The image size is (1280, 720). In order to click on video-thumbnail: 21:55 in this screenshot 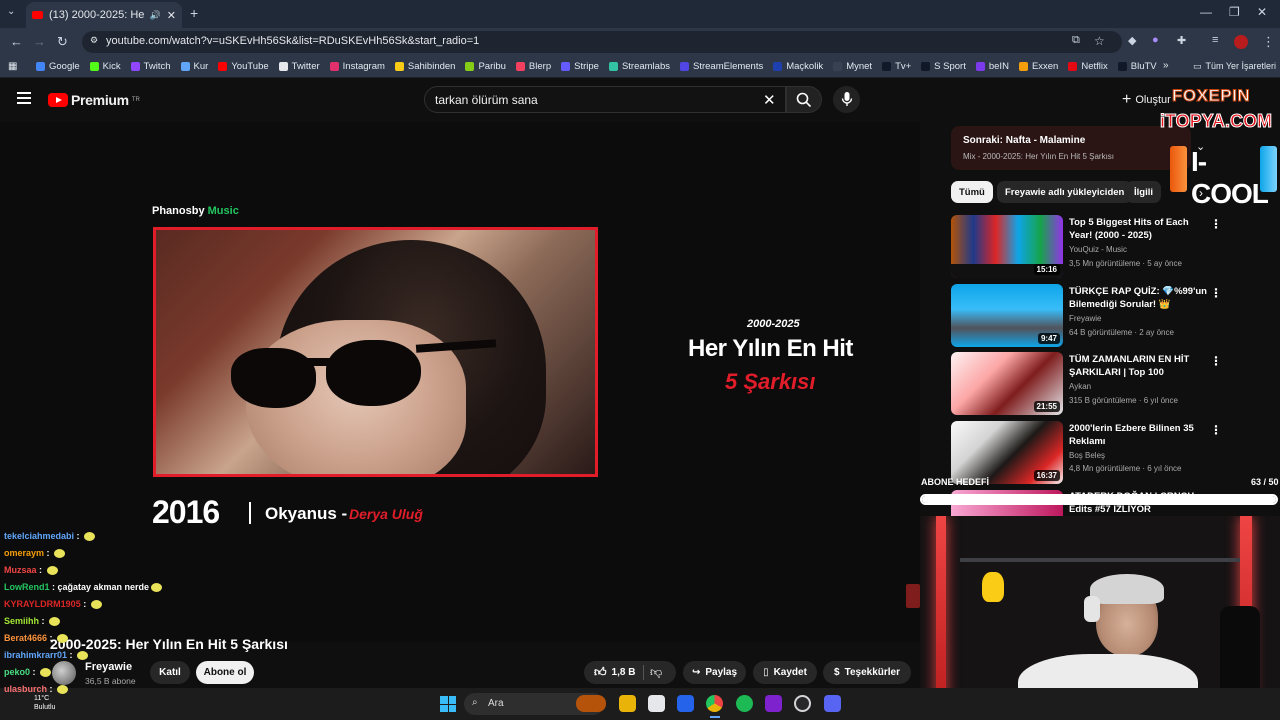, I will do `click(1007, 383)`.